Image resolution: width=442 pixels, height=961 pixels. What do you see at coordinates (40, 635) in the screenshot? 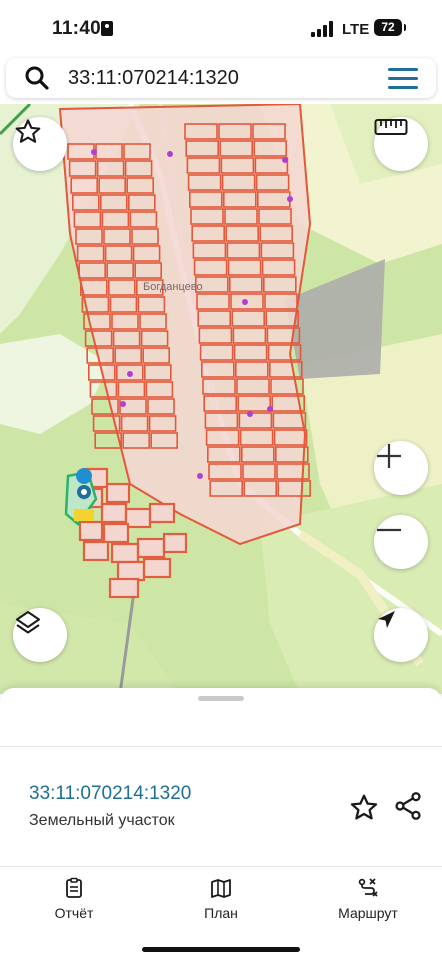
I see `layers-button` at bounding box center [40, 635].